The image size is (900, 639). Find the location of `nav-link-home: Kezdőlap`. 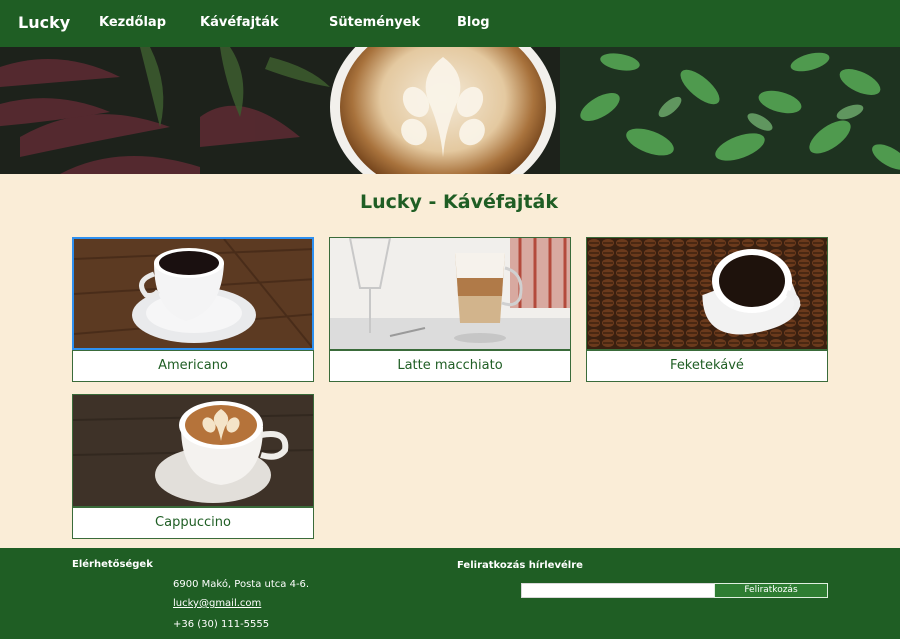

nav-link-home: Kezdőlap is located at coordinates (132, 22).